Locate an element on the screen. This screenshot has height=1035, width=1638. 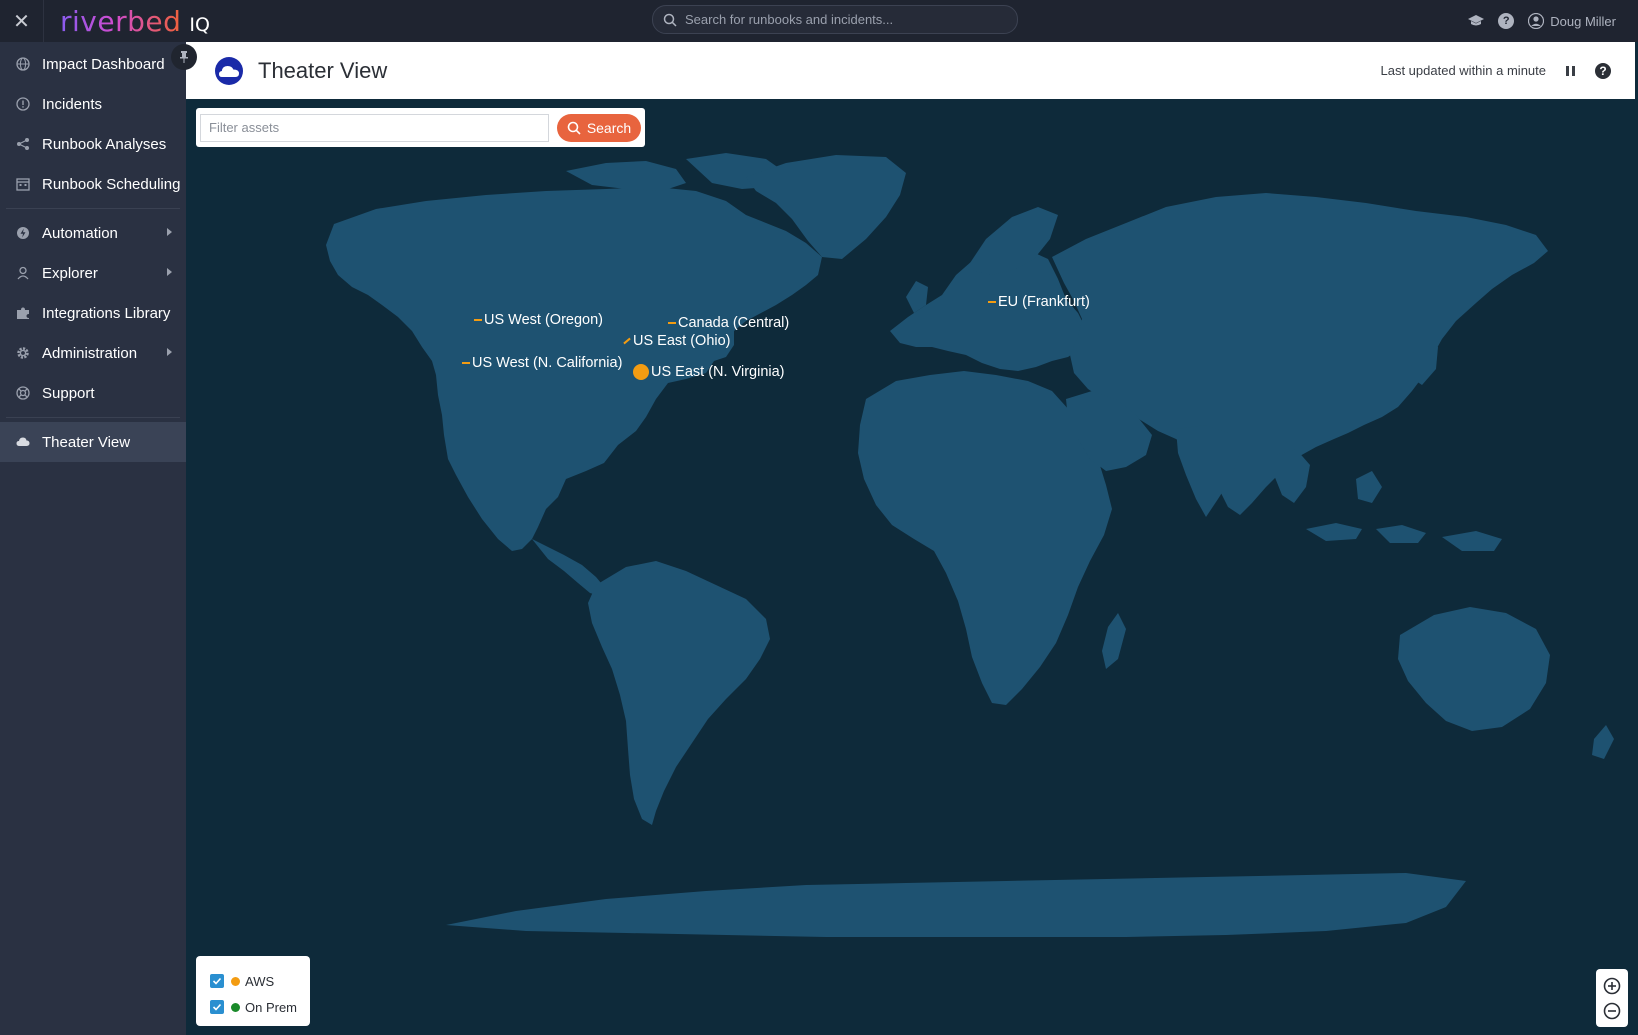
sidebar-item-explorer: Explorer is located at coordinates (93, 273).